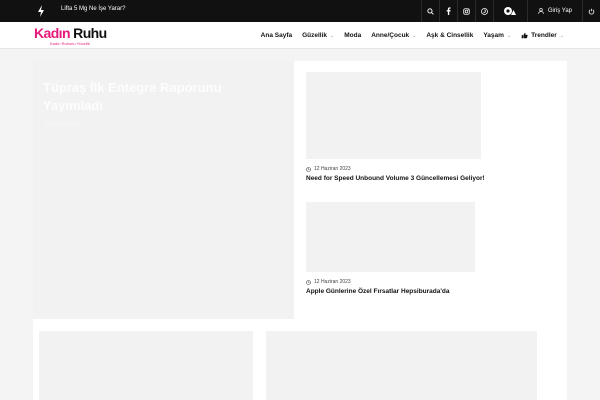 The width and height of the screenshot is (600, 400). I want to click on search-icon, so click(430, 11).